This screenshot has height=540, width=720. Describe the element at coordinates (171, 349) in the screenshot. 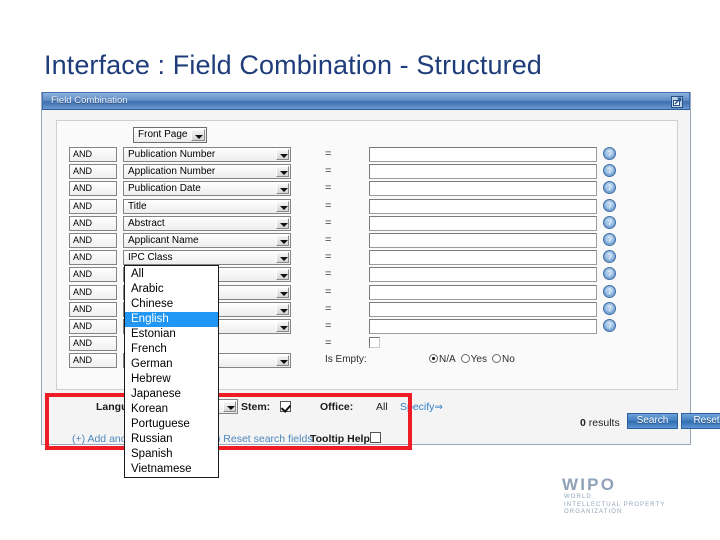

I see `language-option: French` at that location.